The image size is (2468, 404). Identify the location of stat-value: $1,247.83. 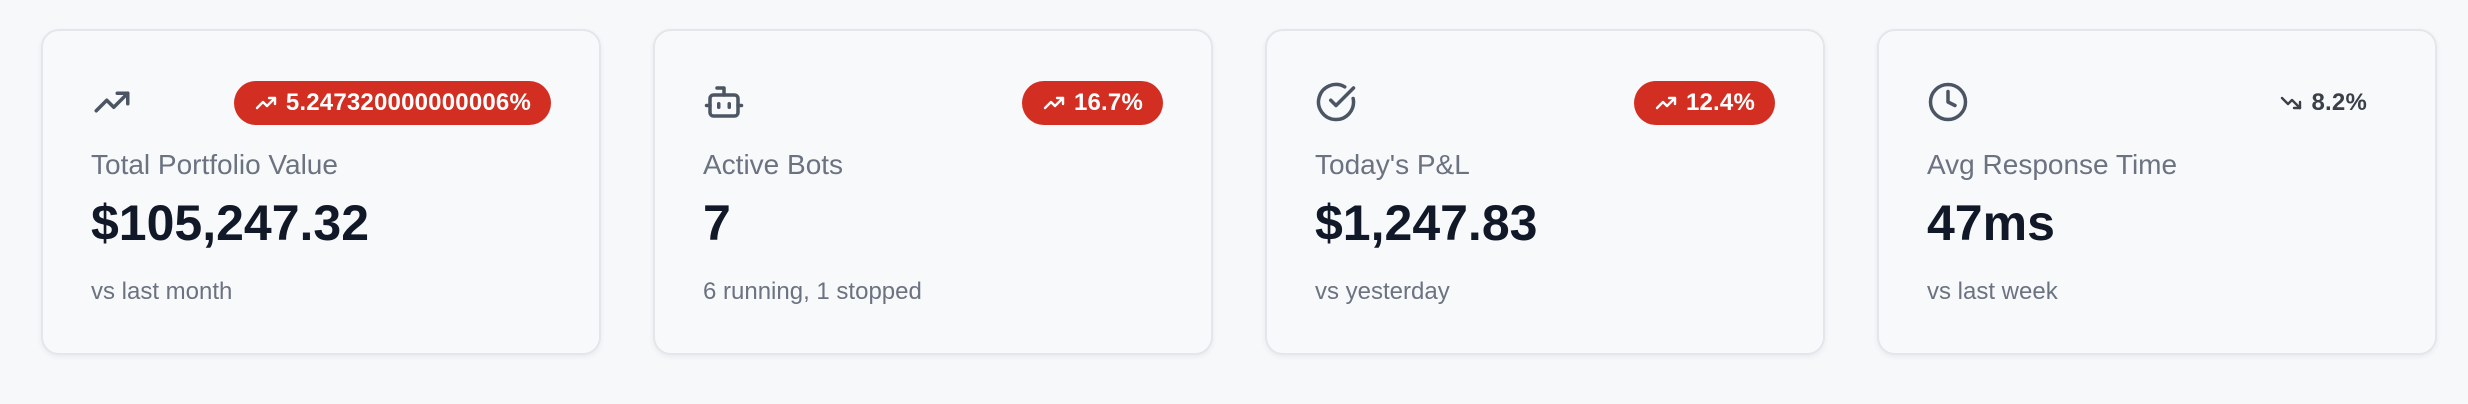
(1426, 223).